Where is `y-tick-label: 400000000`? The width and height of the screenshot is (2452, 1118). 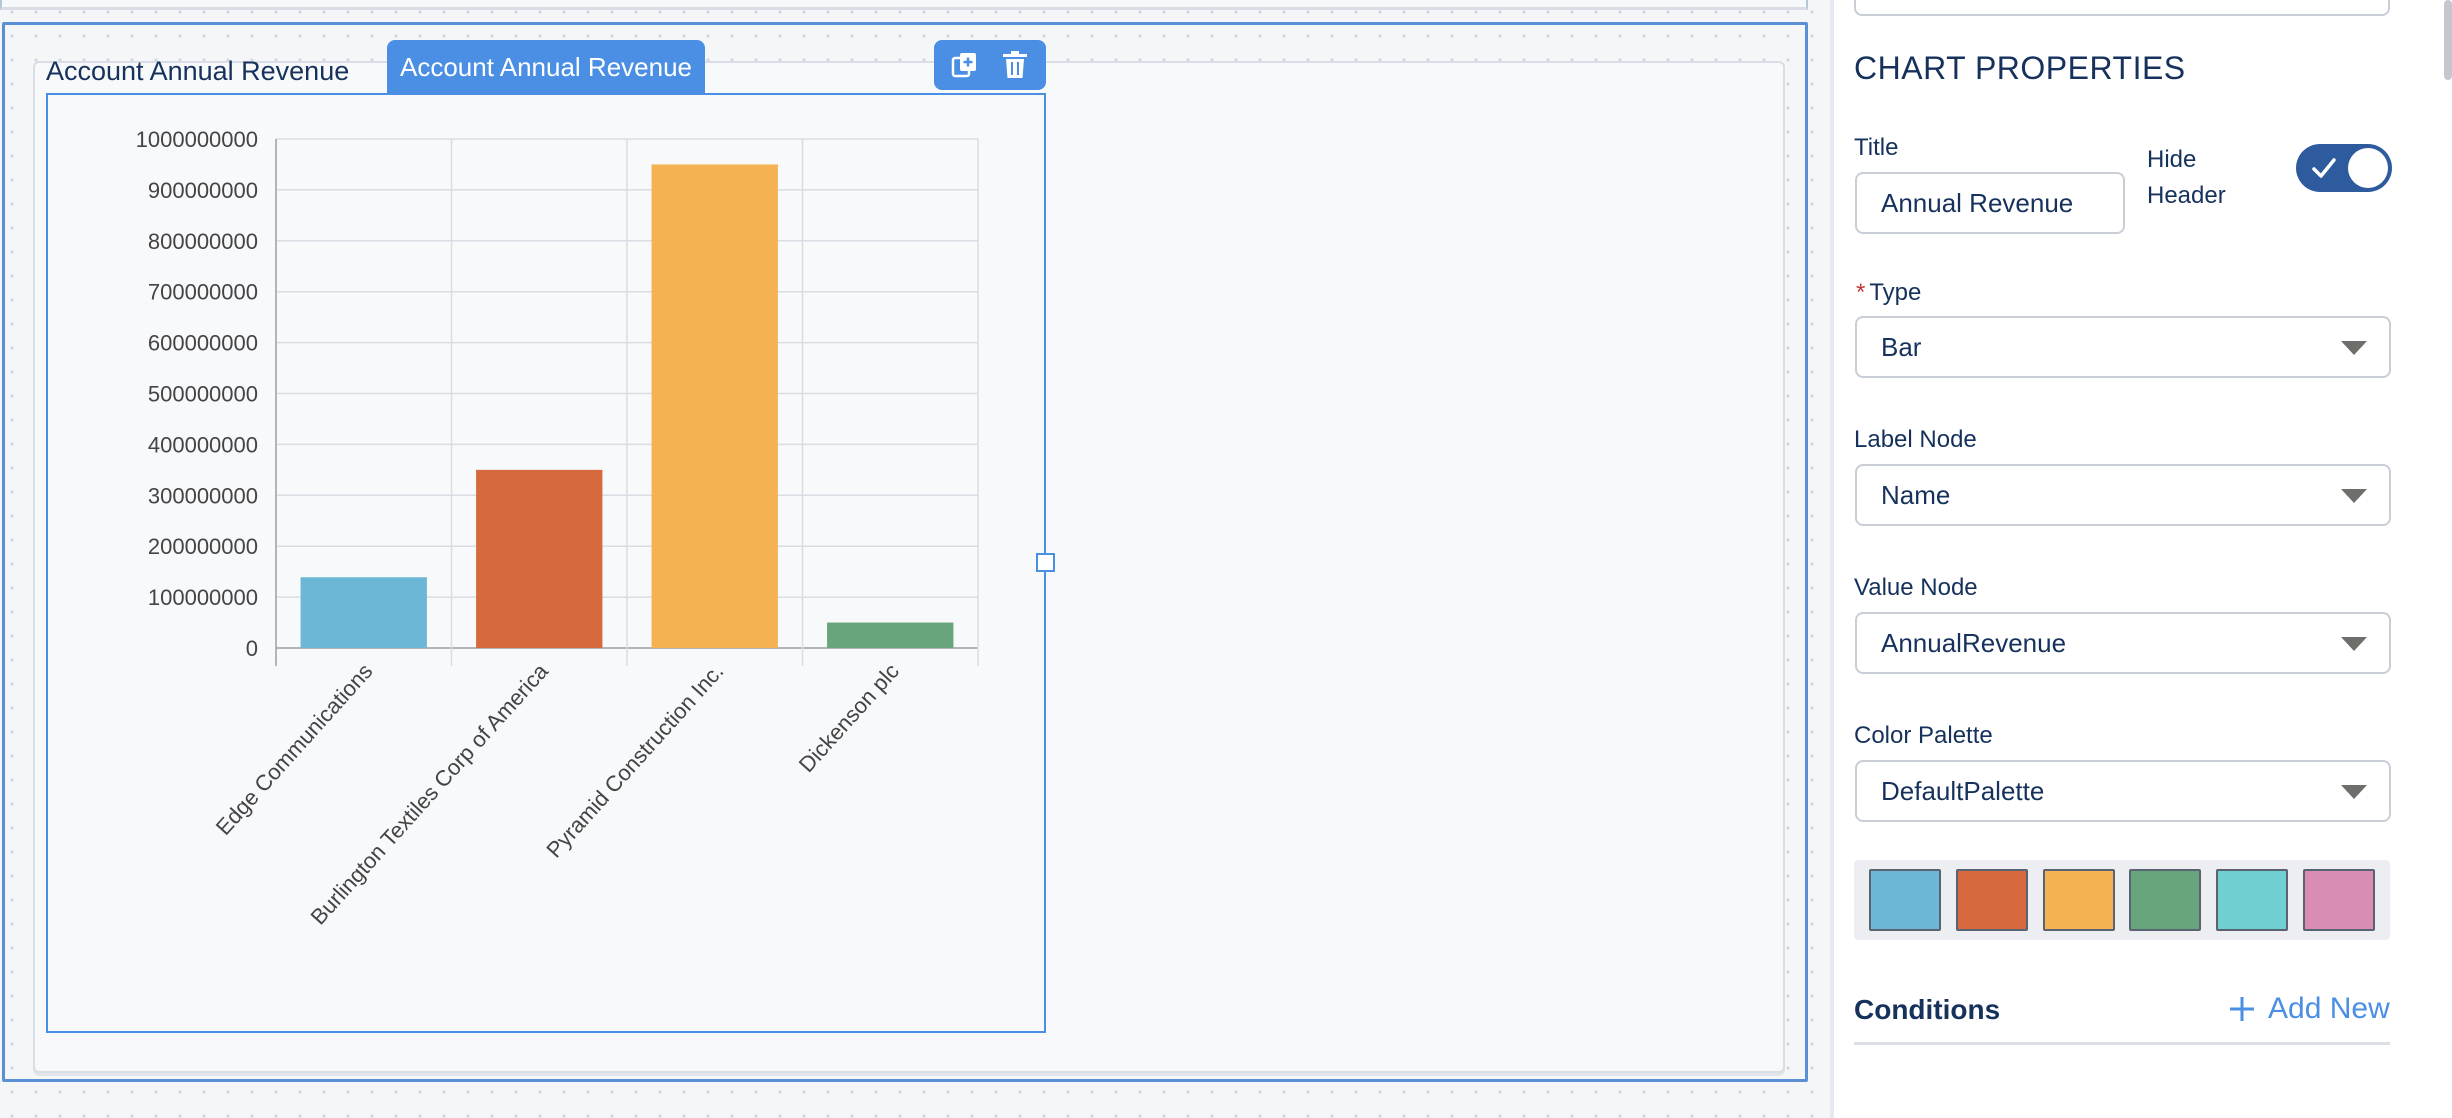
y-tick-label: 400000000 is located at coordinates (203, 444).